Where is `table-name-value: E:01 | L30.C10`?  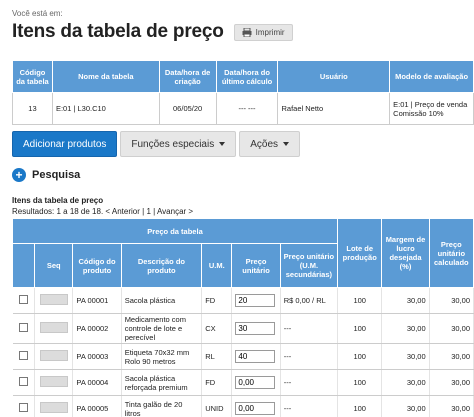 table-name-value: E:01 | L30.C10 is located at coordinates (105, 108).